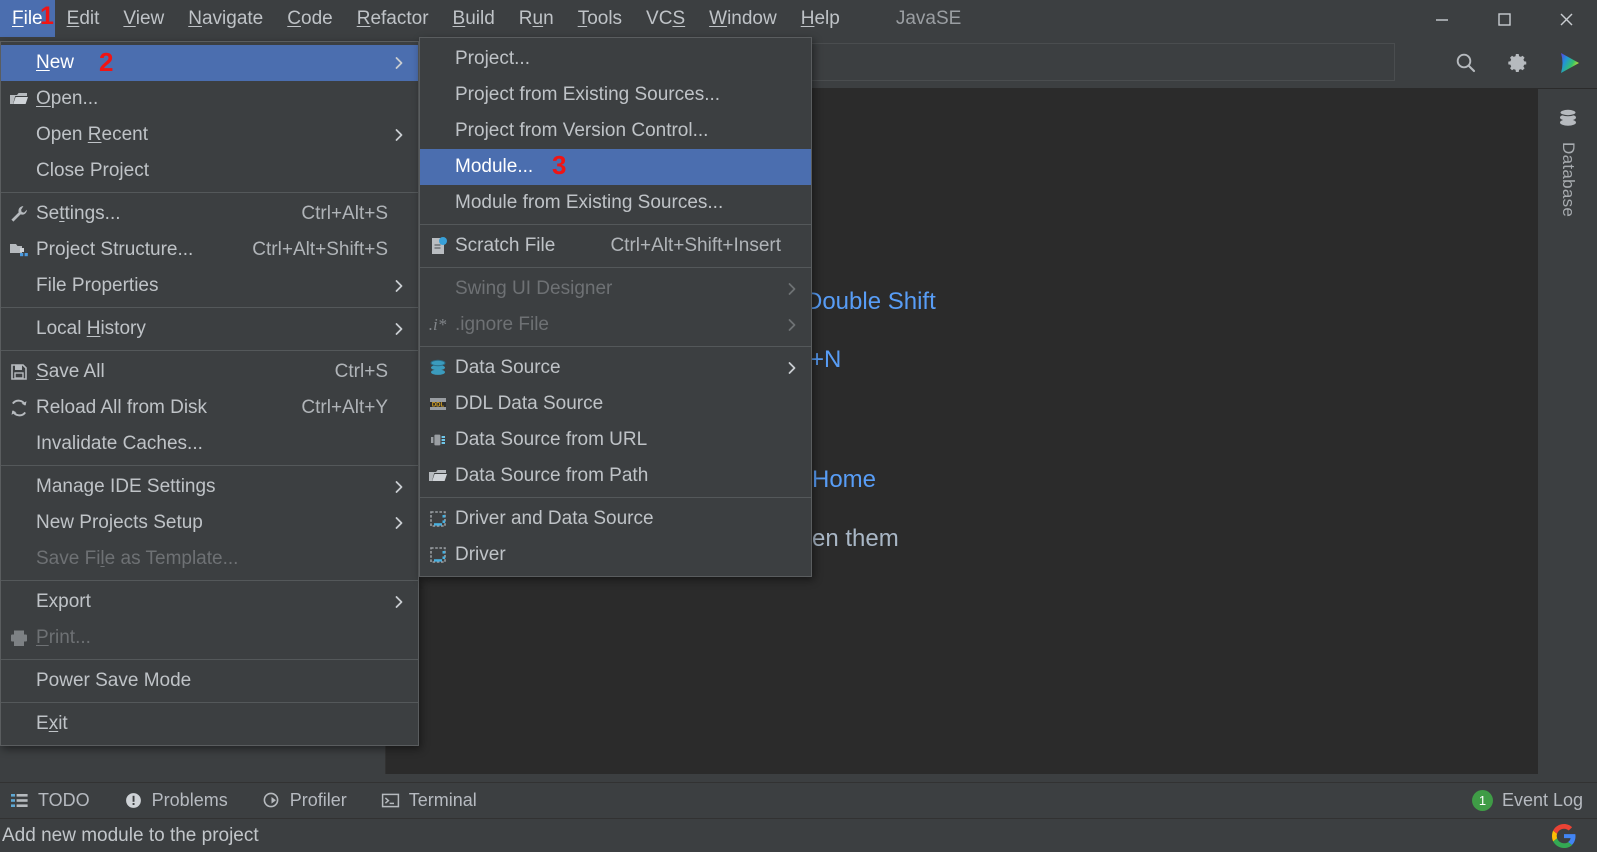 The width and height of the screenshot is (1597, 852). I want to click on menubar-item-file: File 1, so click(27, 18).